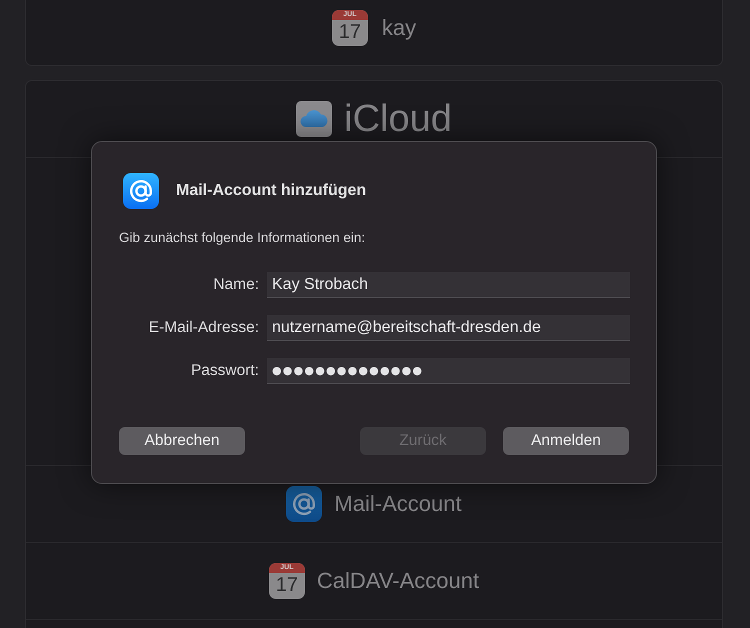 Image resolution: width=750 pixels, height=628 pixels. Describe the element at coordinates (448, 285) in the screenshot. I see `input-field: Kay Strobach` at that location.